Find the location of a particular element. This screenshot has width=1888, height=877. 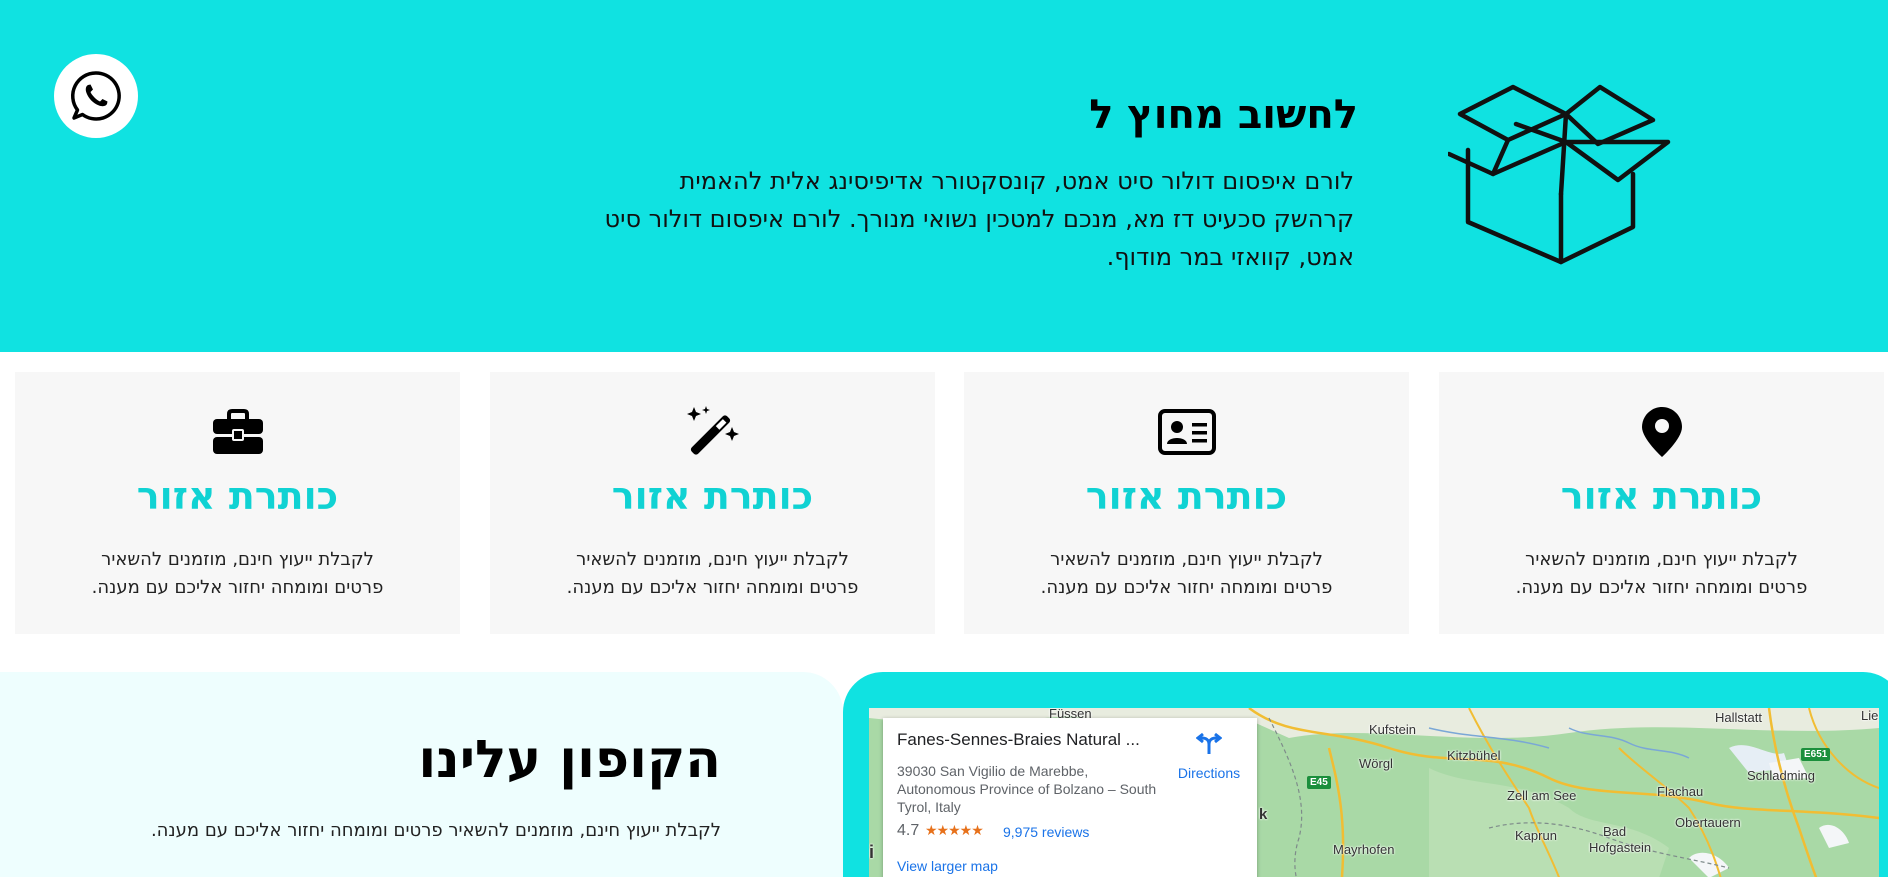

map-label: k is located at coordinates (1263, 814).